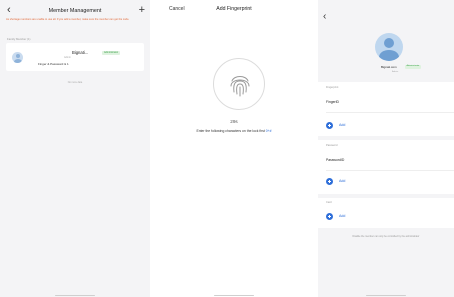 The height and width of the screenshot is (297, 454). Describe the element at coordinates (386, 167) in the screenshot. I see `password-section: Password PasswordID Add` at that location.